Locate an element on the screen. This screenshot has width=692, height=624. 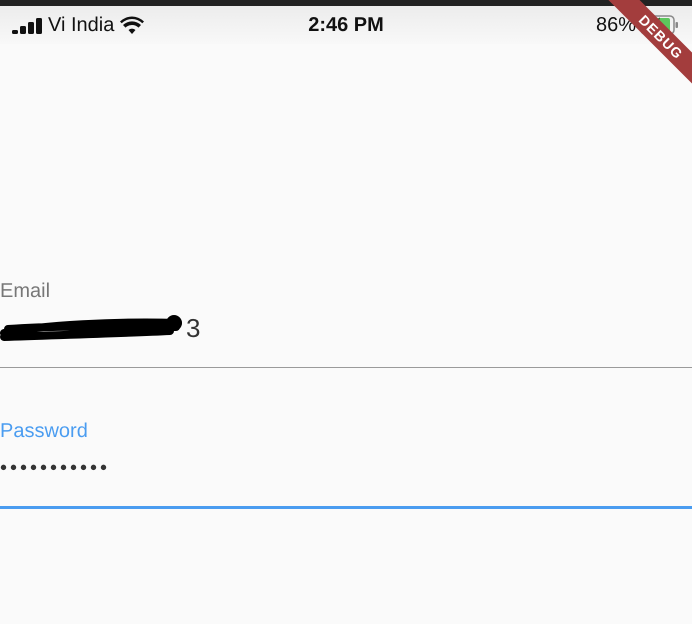
password-dots: ••••••••••• is located at coordinates (55, 468).